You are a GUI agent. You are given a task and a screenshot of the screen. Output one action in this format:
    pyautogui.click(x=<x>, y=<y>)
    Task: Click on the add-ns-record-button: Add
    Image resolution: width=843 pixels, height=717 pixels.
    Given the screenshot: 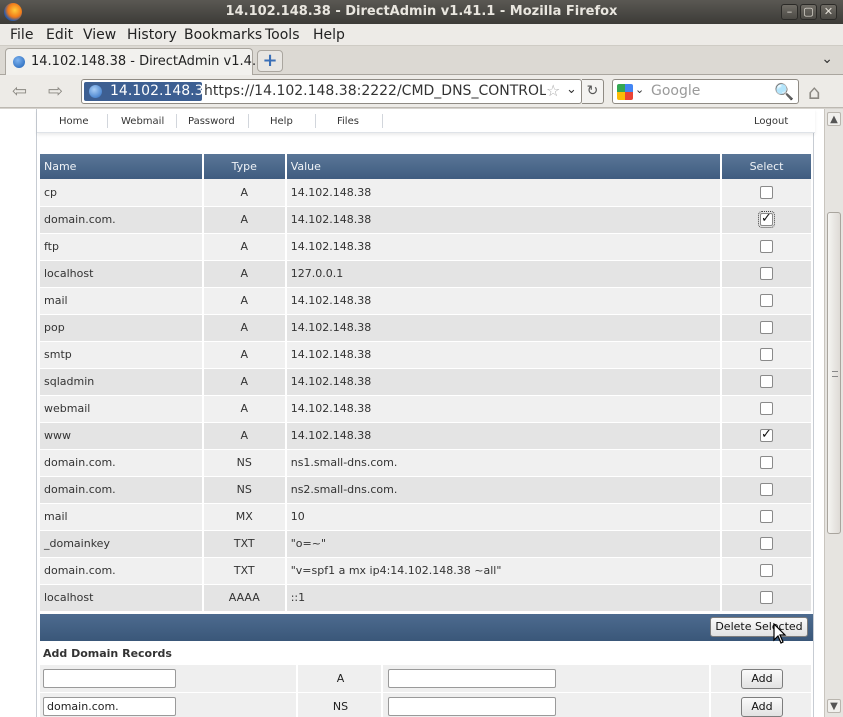 What is the action you would take?
    pyautogui.click(x=762, y=707)
    